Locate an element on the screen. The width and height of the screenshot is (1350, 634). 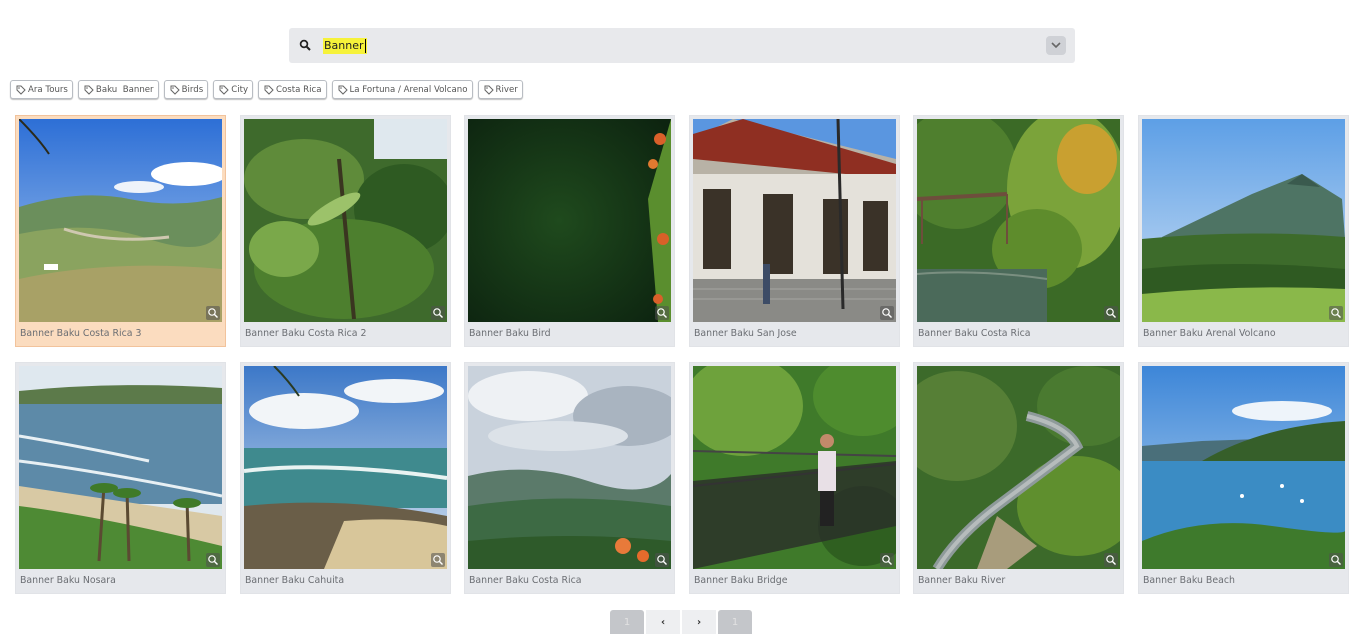
image-card: Banner Baku River is located at coordinates (1018, 478).